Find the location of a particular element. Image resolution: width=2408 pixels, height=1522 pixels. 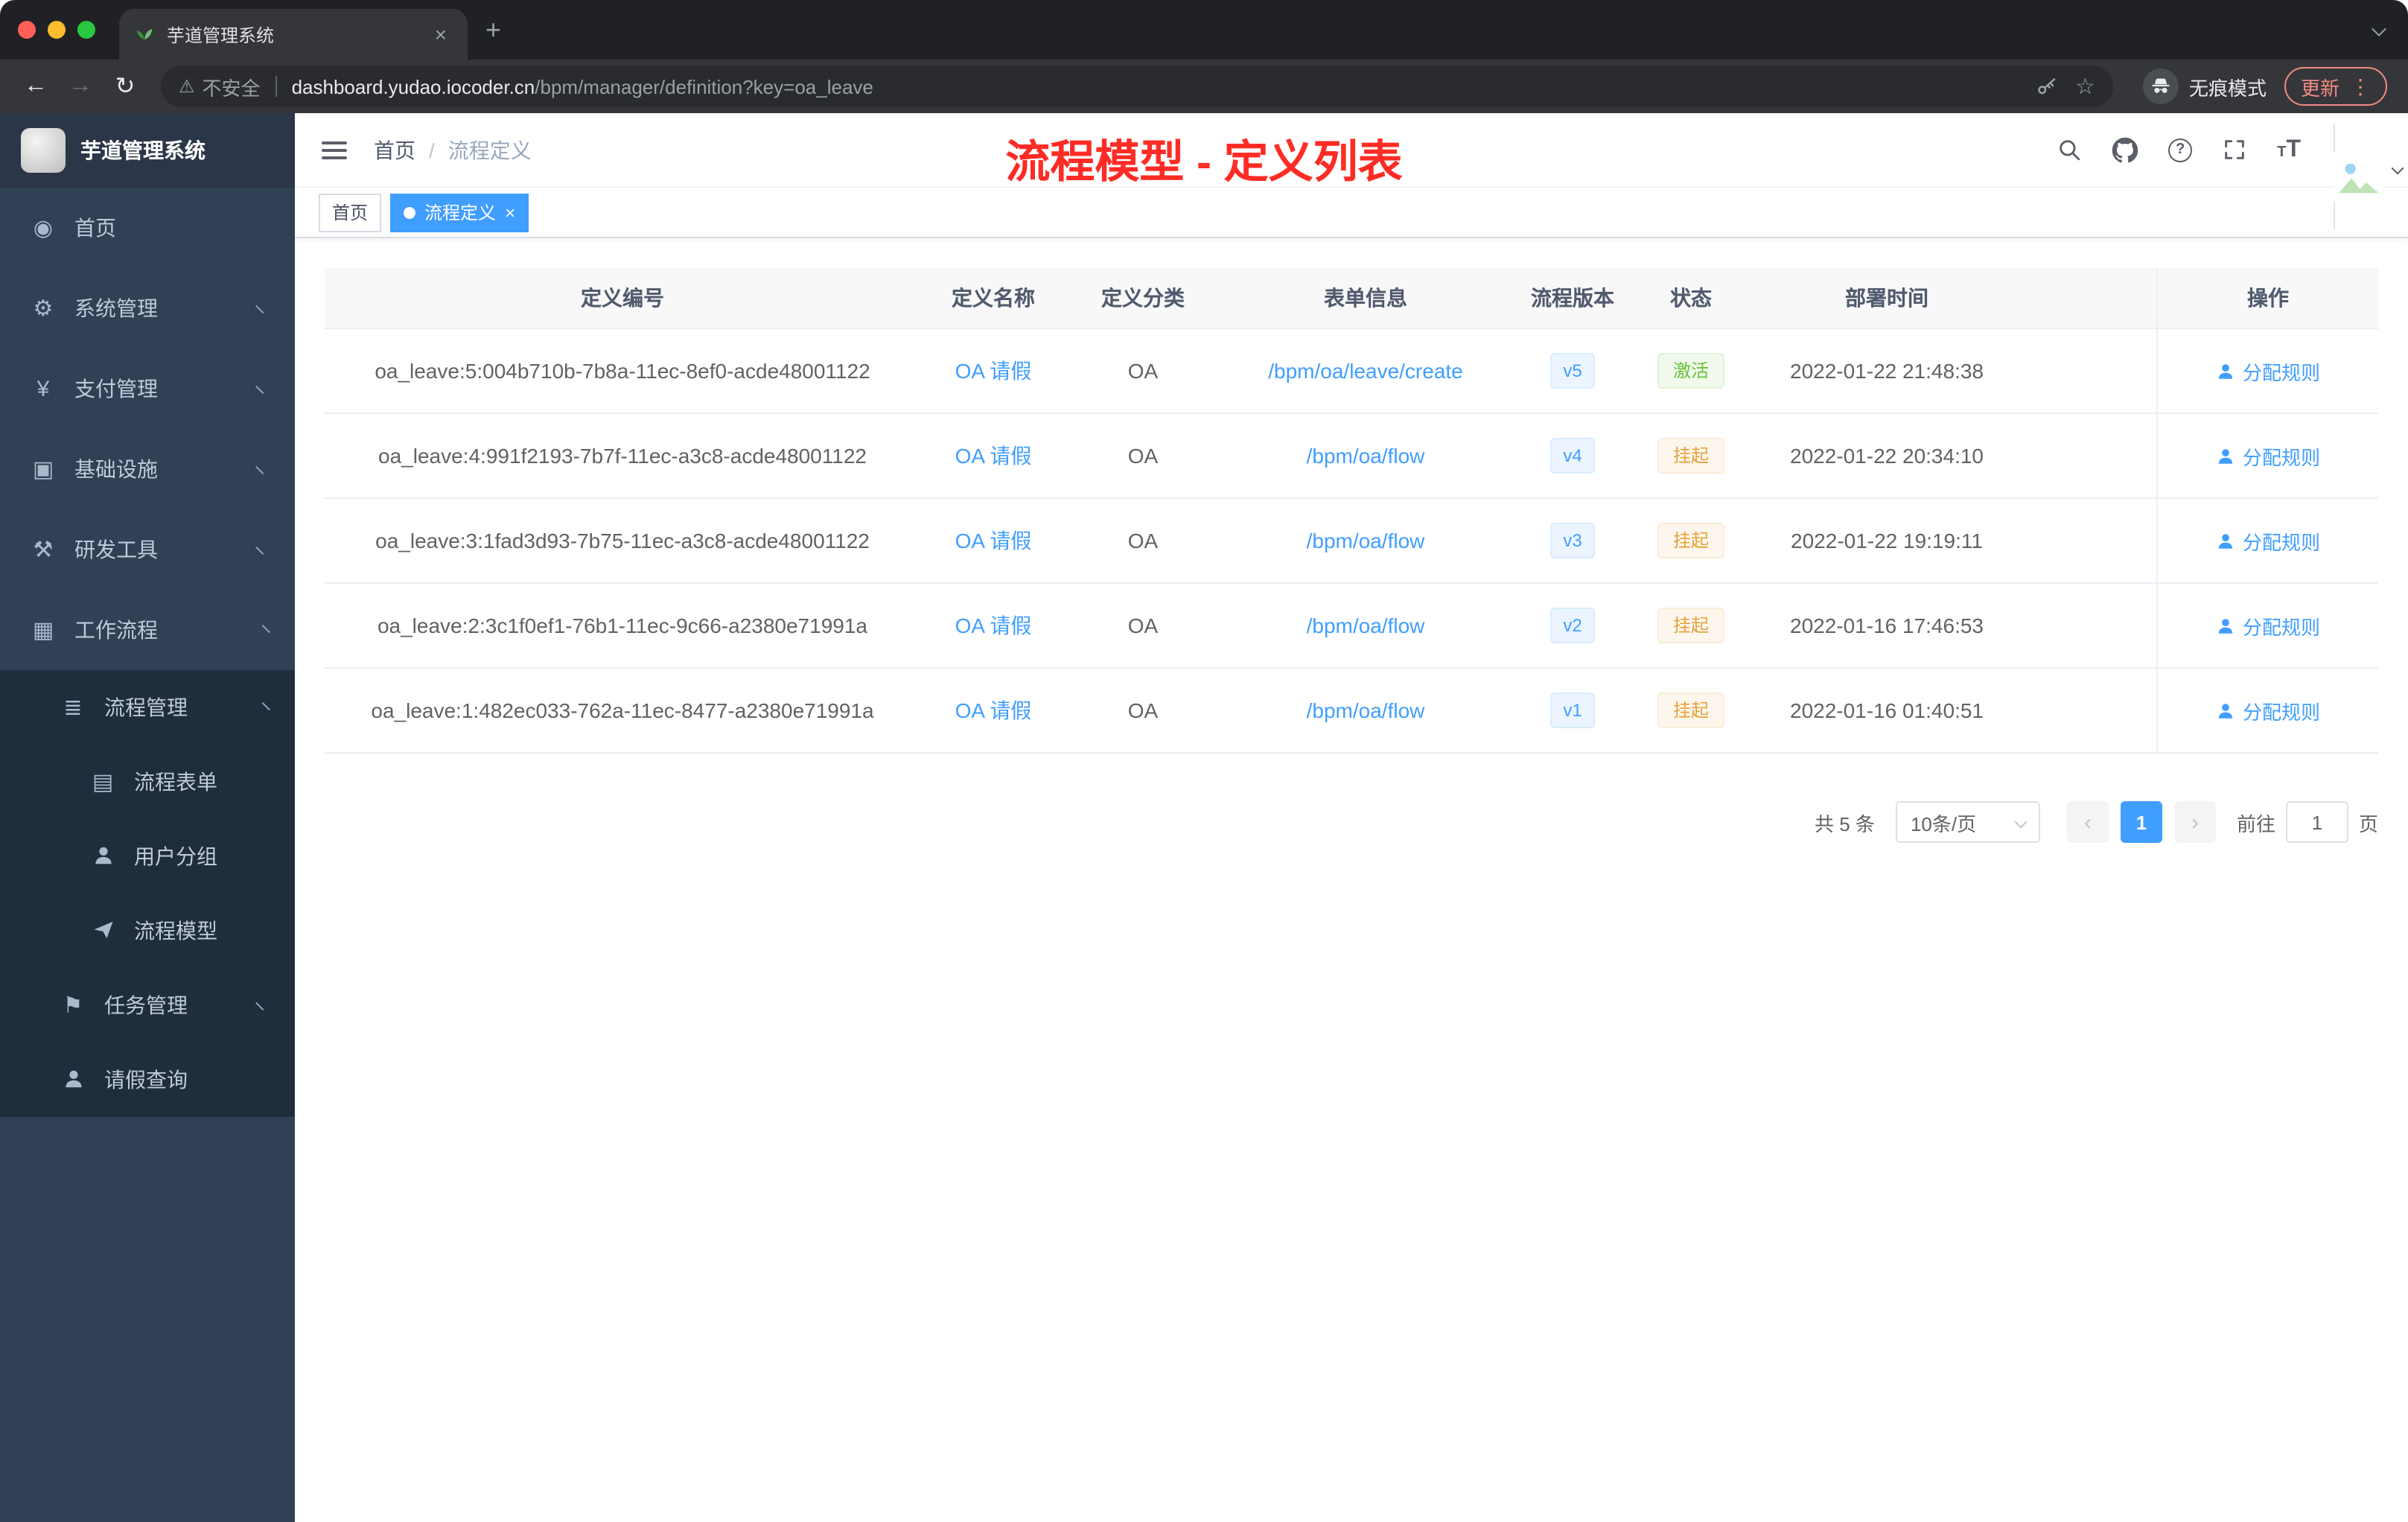

close-window-button is located at coordinates (27, 30).